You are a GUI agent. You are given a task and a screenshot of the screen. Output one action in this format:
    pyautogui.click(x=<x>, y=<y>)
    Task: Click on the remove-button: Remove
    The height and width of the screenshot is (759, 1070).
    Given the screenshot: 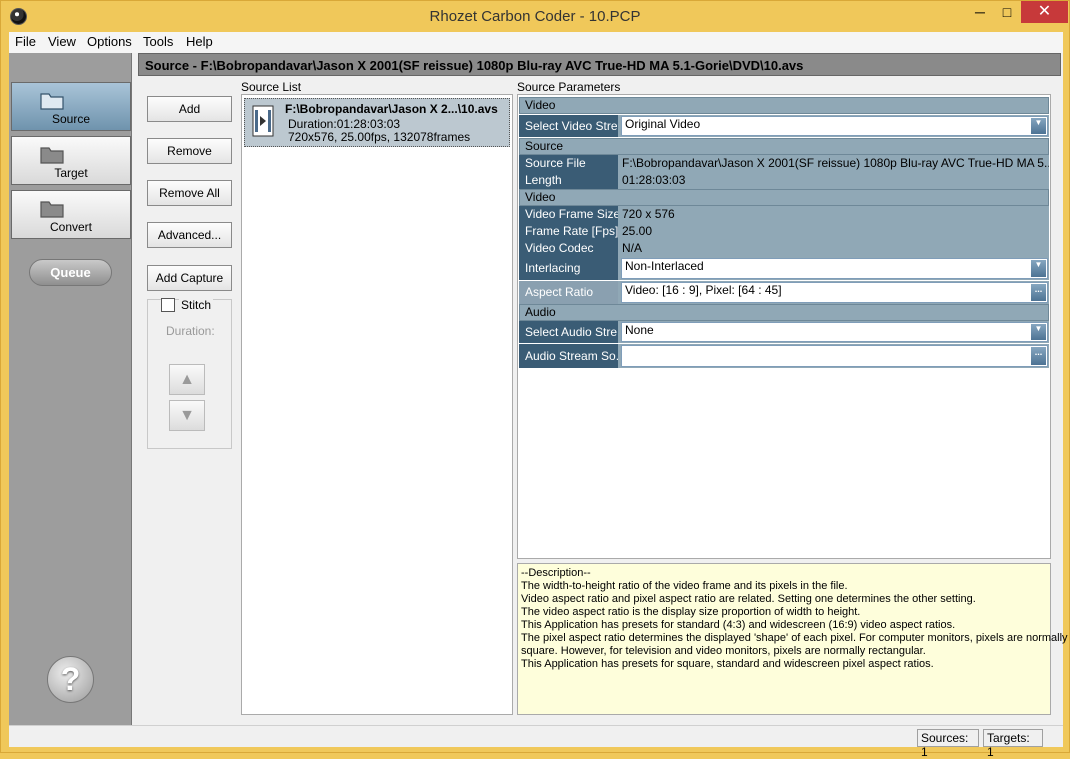 What is the action you would take?
    pyautogui.click(x=189, y=151)
    